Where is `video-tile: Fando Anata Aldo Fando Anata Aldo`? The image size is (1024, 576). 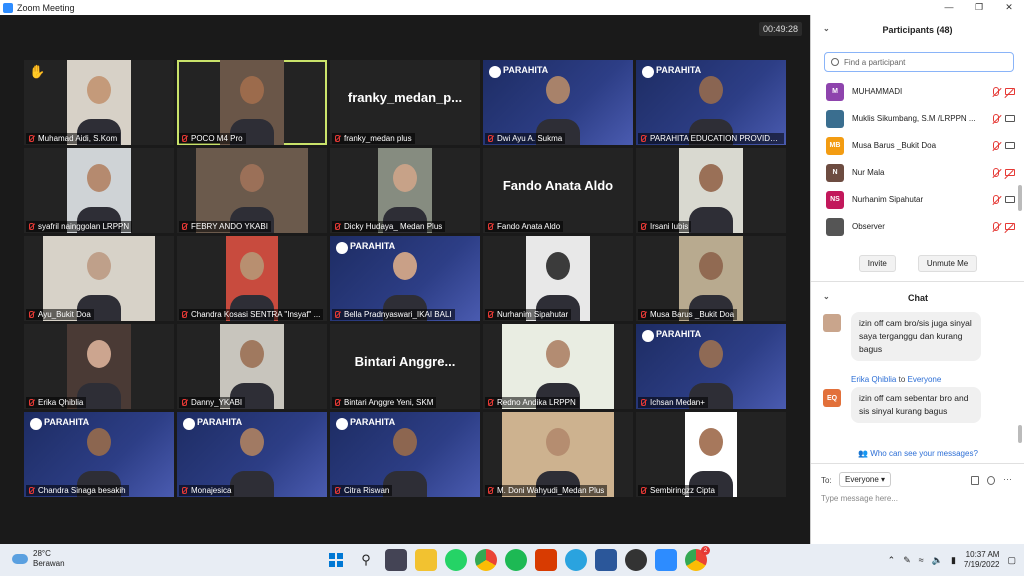 video-tile: Fando Anata Aldo Fando Anata Aldo is located at coordinates (558, 190).